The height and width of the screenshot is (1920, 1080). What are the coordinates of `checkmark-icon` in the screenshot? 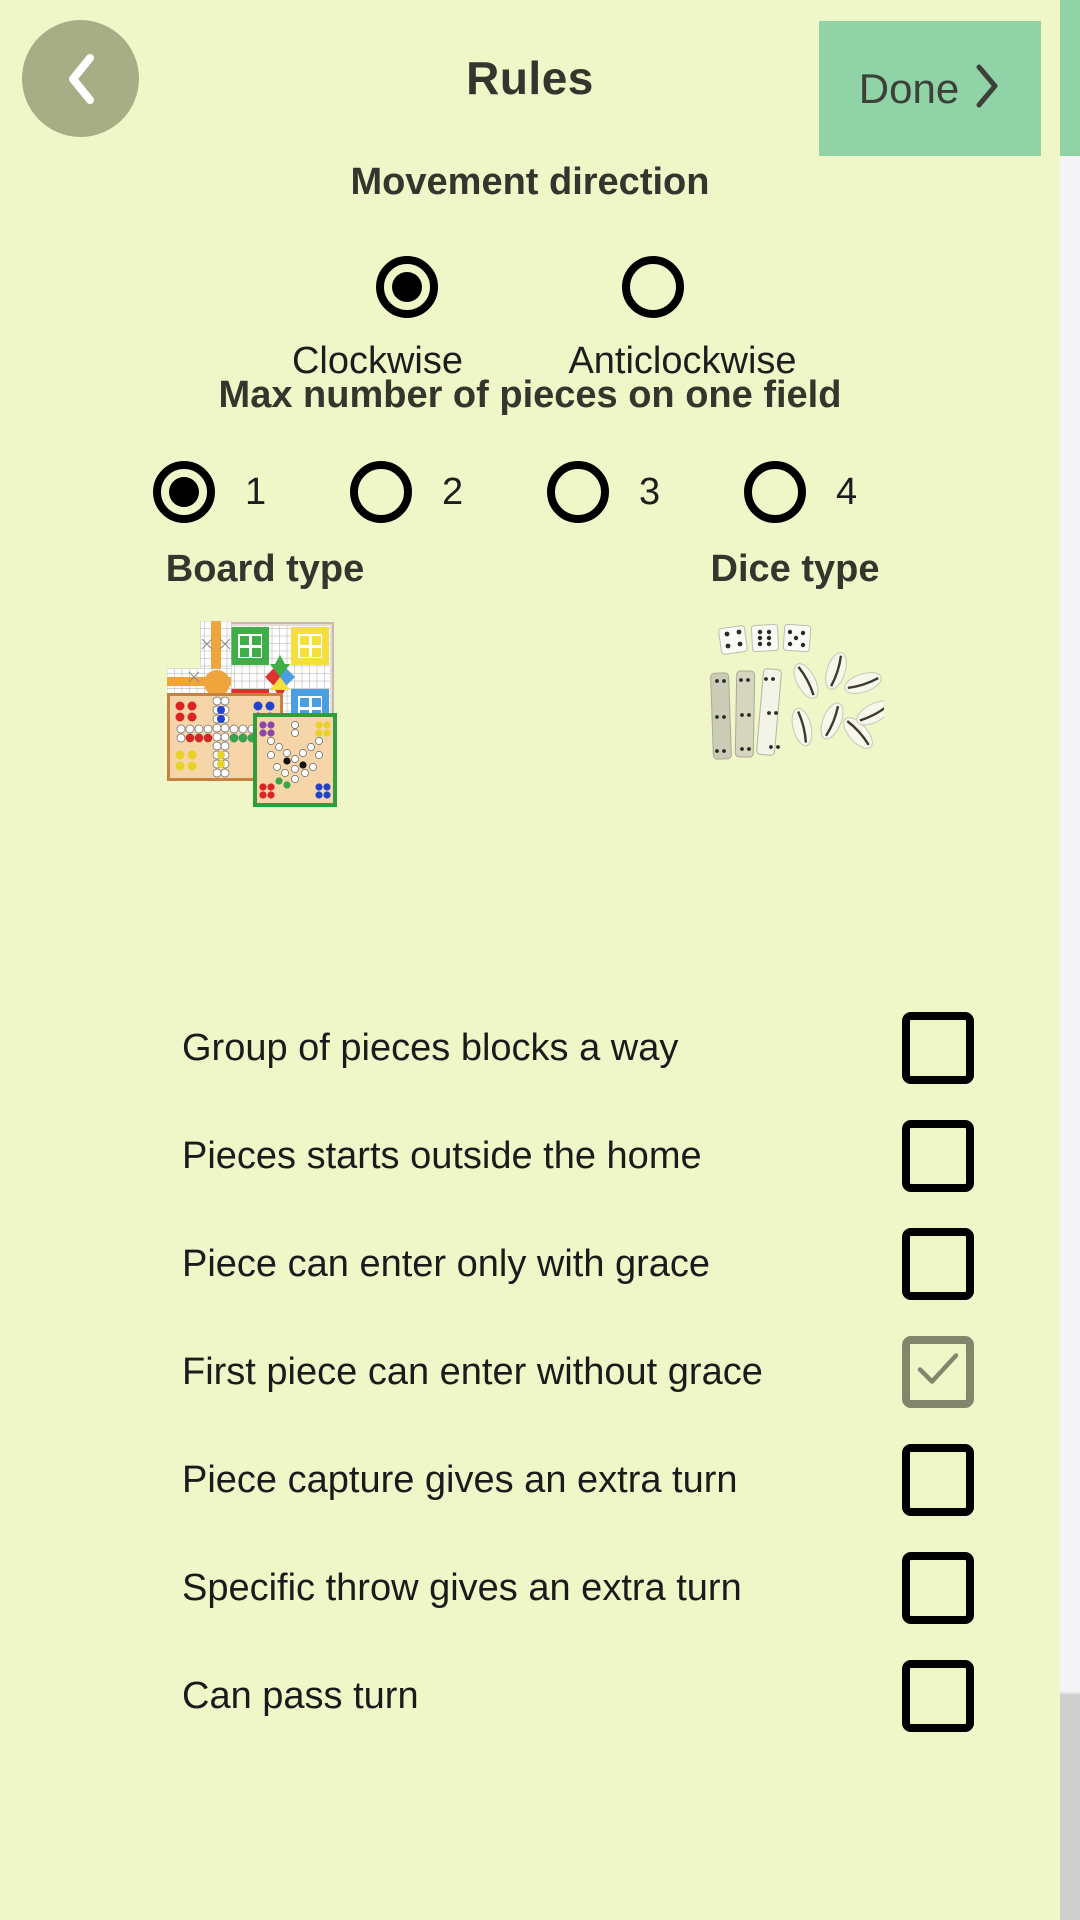 It's located at (938, 1372).